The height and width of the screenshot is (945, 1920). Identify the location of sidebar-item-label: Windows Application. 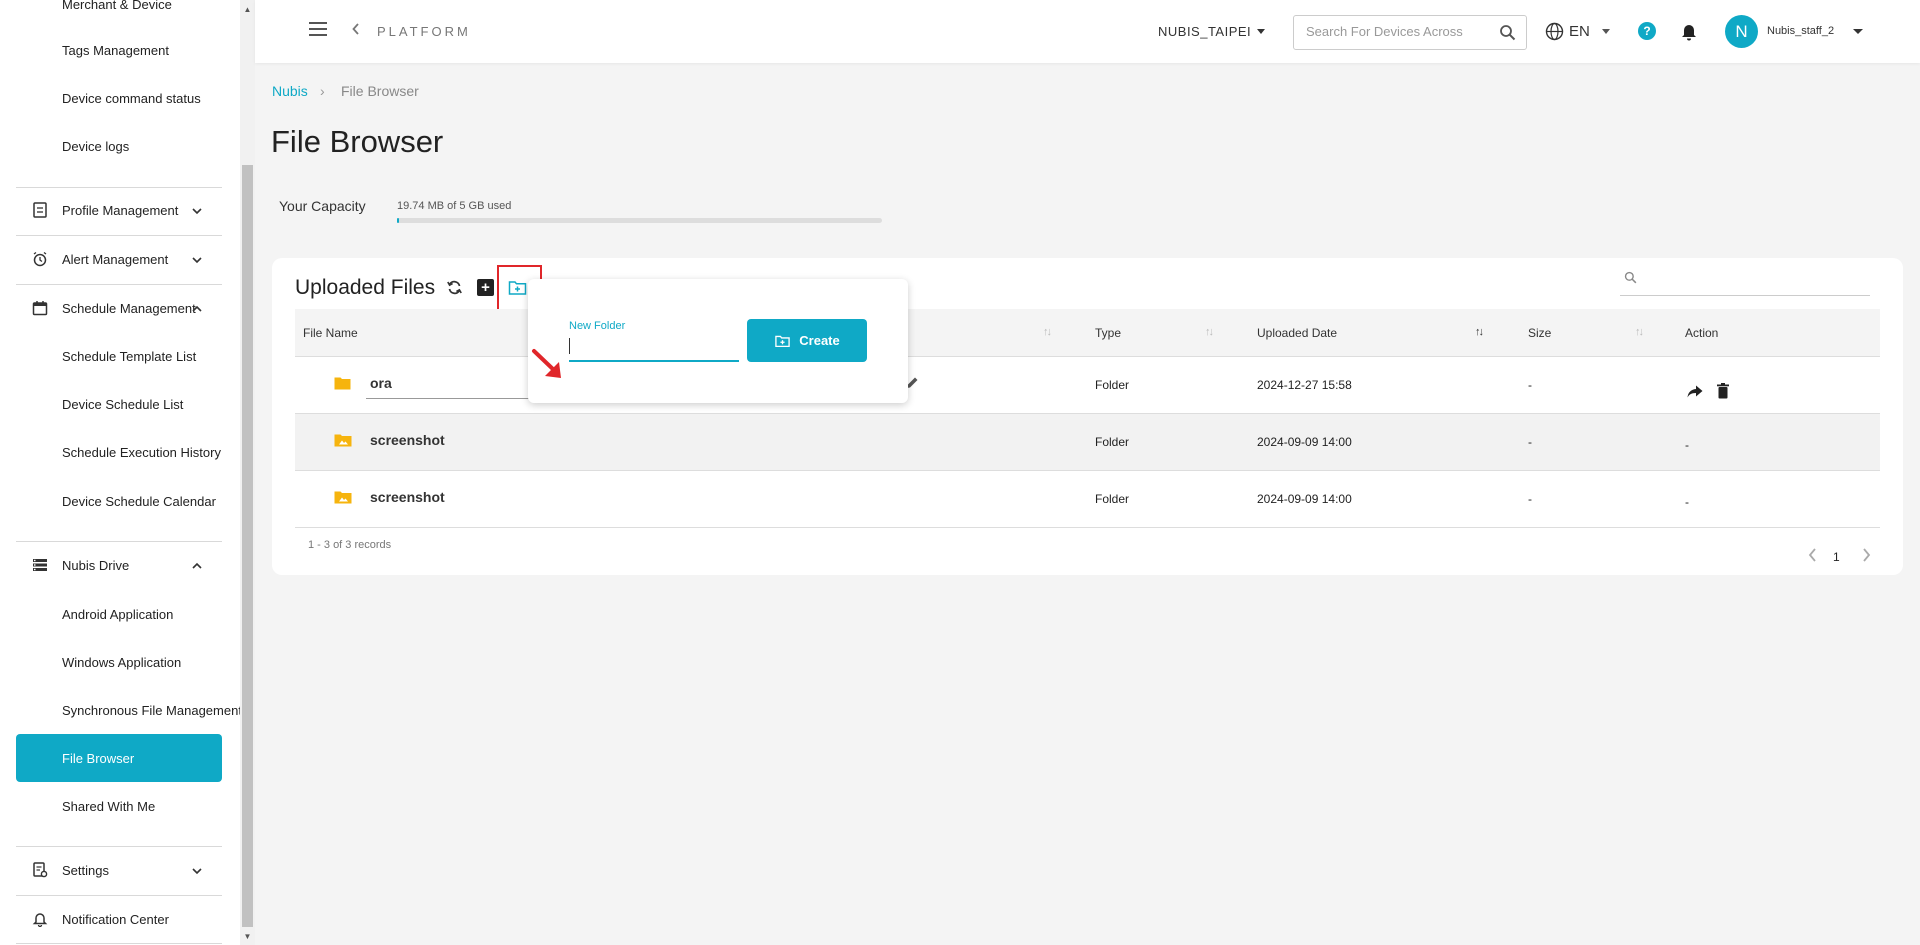
(122, 662).